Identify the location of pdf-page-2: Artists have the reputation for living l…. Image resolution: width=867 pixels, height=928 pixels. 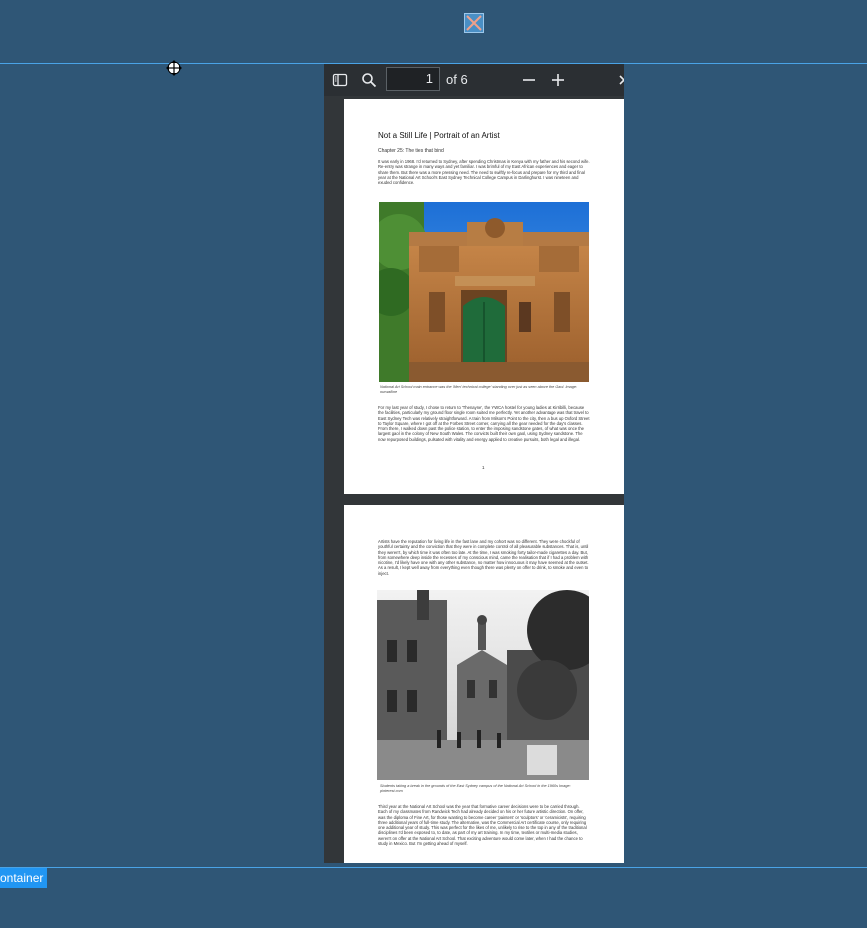
(484, 684).